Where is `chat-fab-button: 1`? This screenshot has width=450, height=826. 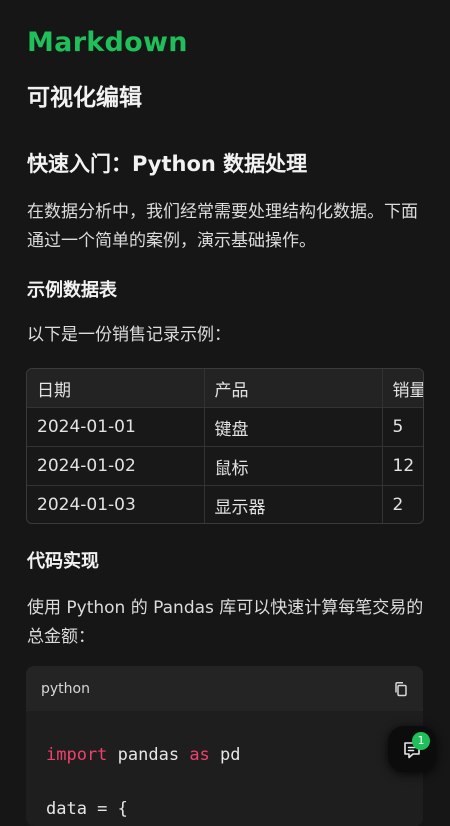 chat-fab-button: 1 is located at coordinates (412, 749).